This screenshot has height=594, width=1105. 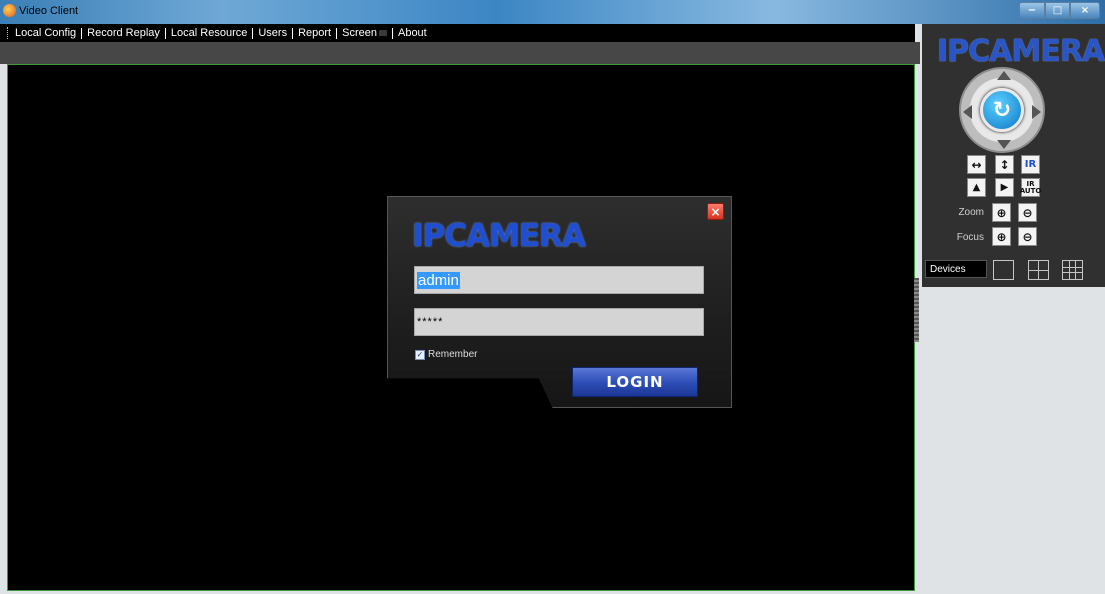 What do you see at coordinates (272, 33) in the screenshot?
I see `menu-users: Users` at bounding box center [272, 33].